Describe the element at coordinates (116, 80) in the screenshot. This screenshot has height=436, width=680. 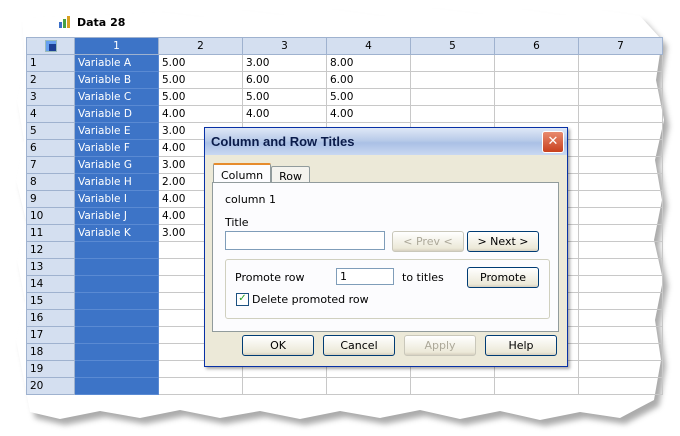
I see `grid-cell: Variable B` at that location.